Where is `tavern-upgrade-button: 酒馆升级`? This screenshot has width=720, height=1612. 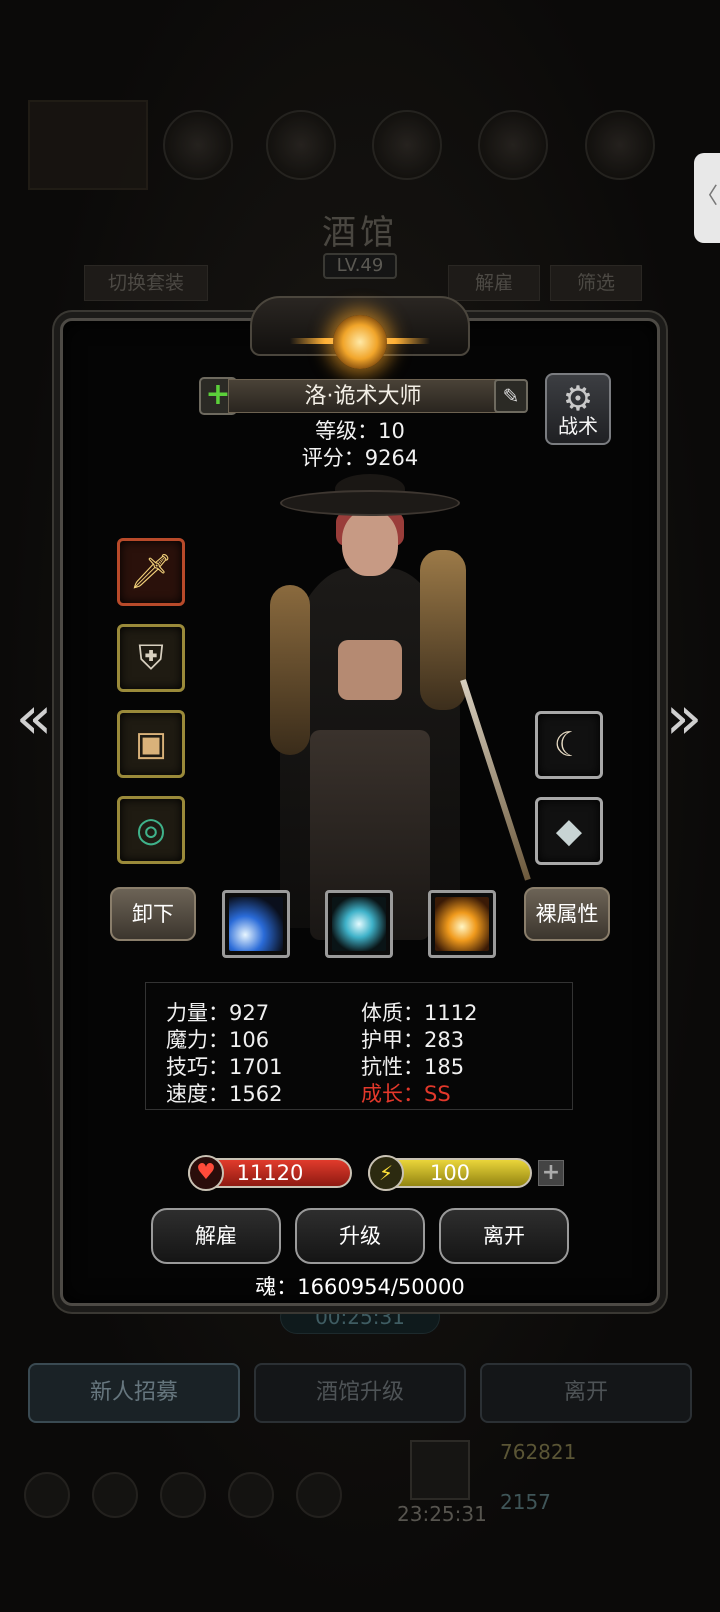 tavern-upgrade-button: 酒馆升级 is located at coordinates (360, 1393).